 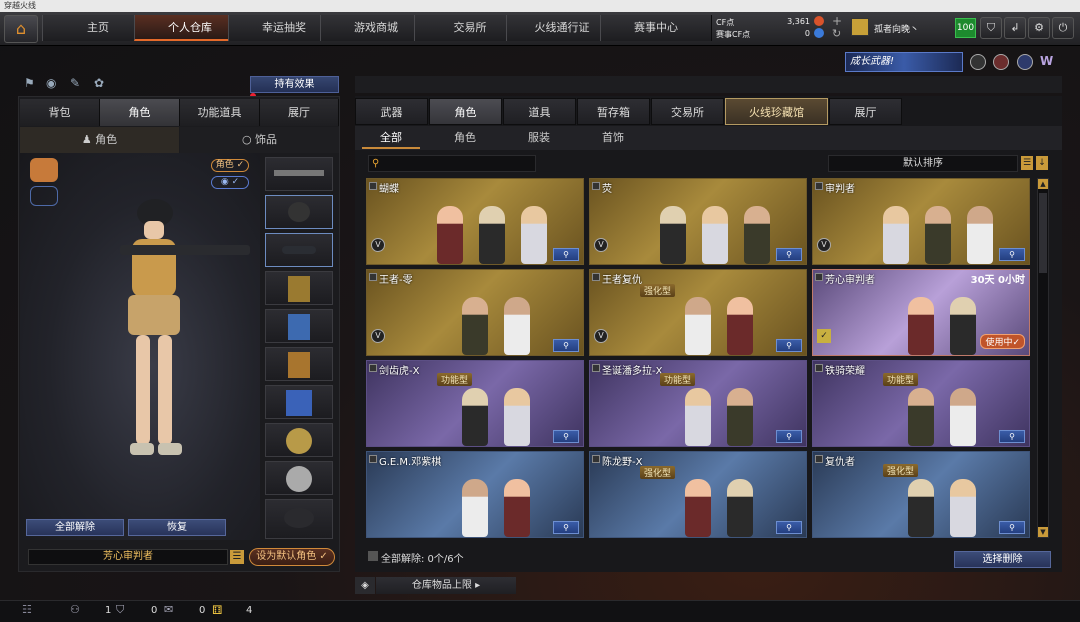 I want to click on v-badge-icon, so click(x=978, y=62).